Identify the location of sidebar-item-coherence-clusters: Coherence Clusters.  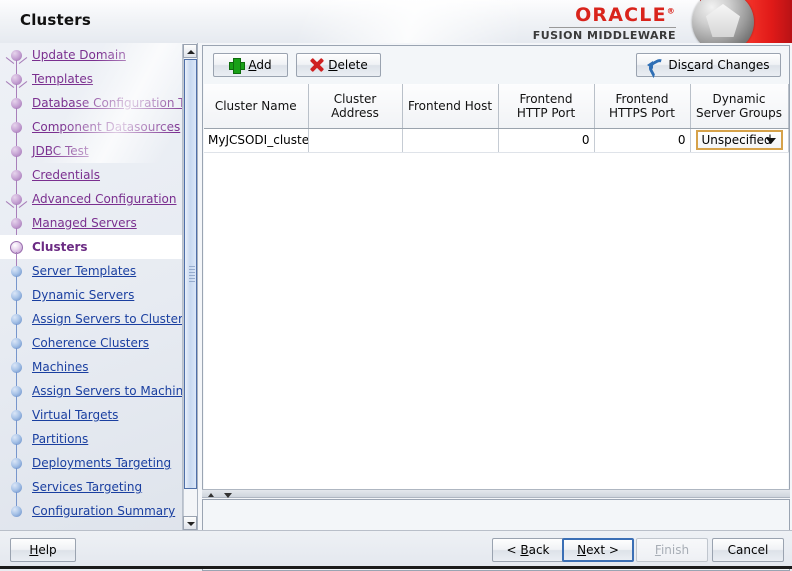
(91, 346).